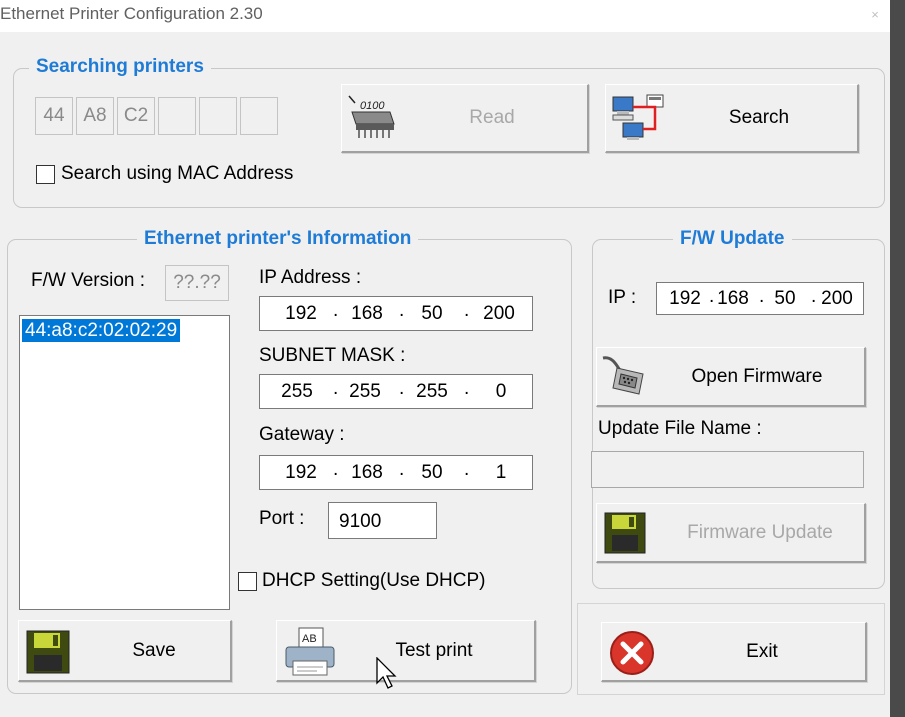  I want to click on firmware-update-button-label: Firmware Update, so click(760, 532).